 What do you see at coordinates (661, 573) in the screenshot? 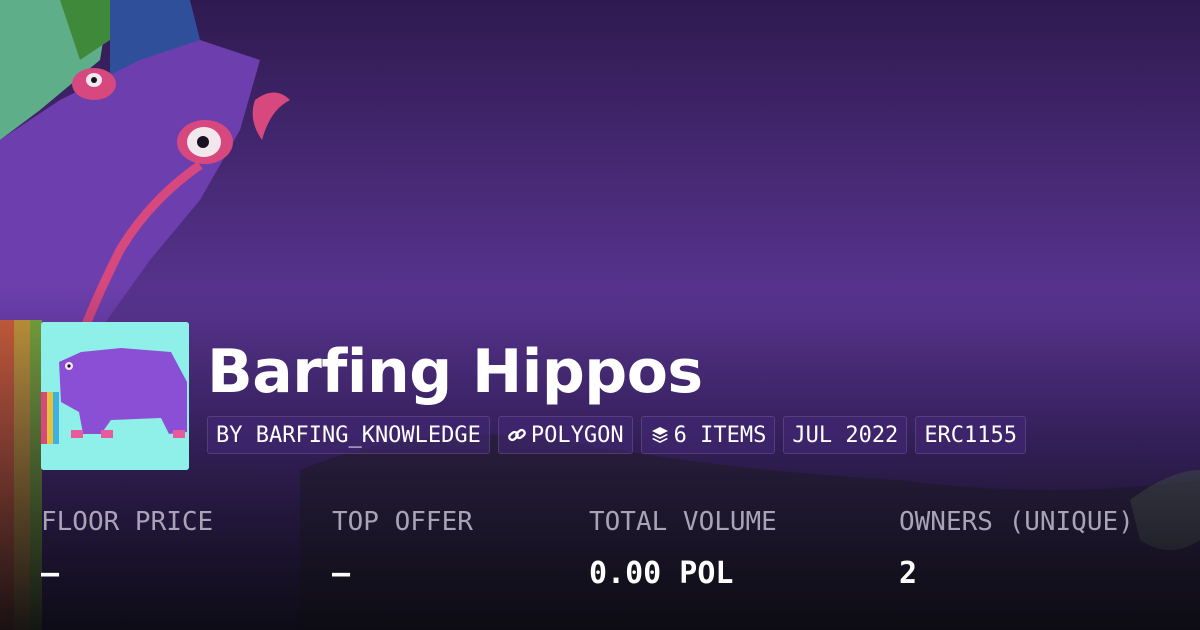
I see `stat-value: 0.00 POL` at bounding box center [661, 573].